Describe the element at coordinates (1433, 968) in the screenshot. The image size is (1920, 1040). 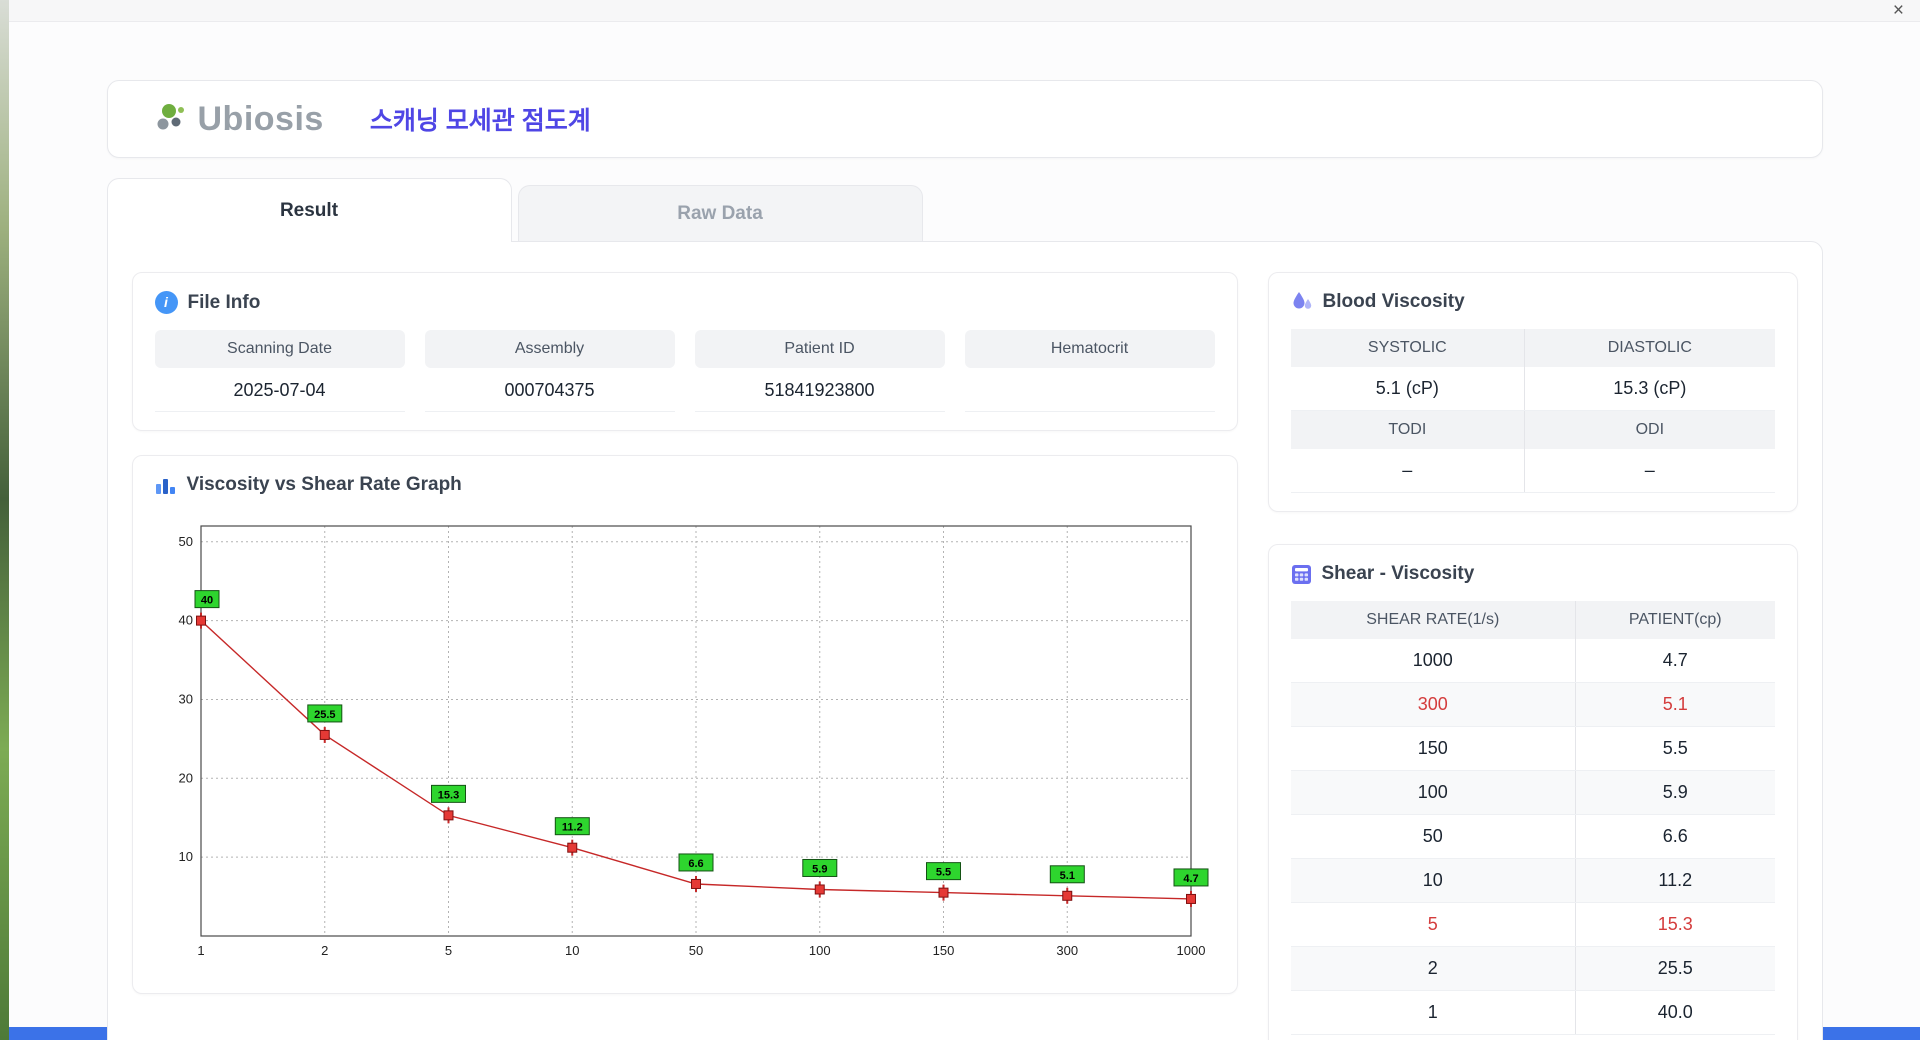
I see `shear-rate-cell: 2` at that location.